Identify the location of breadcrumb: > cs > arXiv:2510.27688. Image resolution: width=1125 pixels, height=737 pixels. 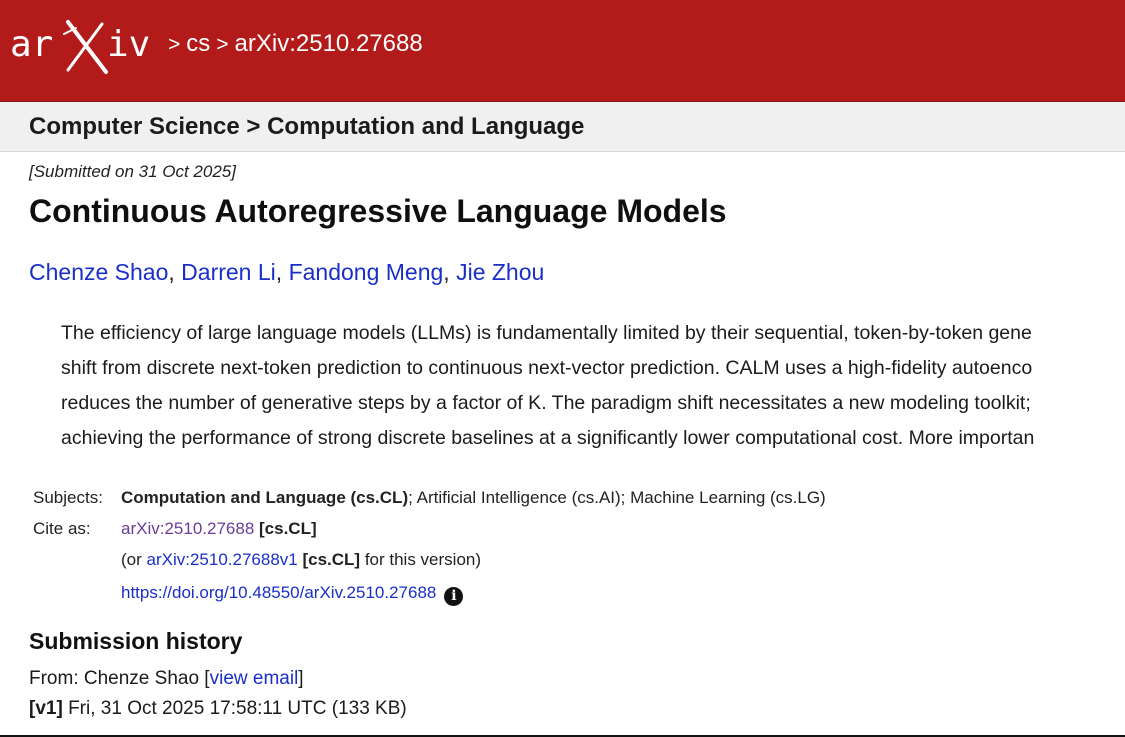
(292, 44).